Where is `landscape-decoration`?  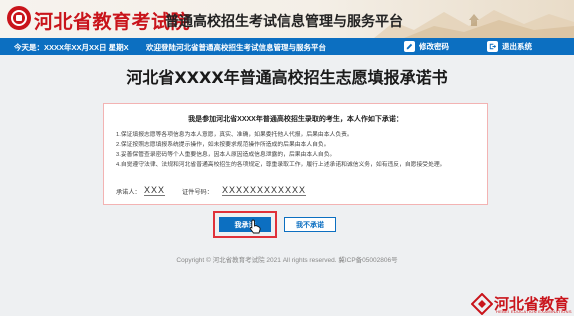
landscape-decoration is located at coordinates (474, 24).